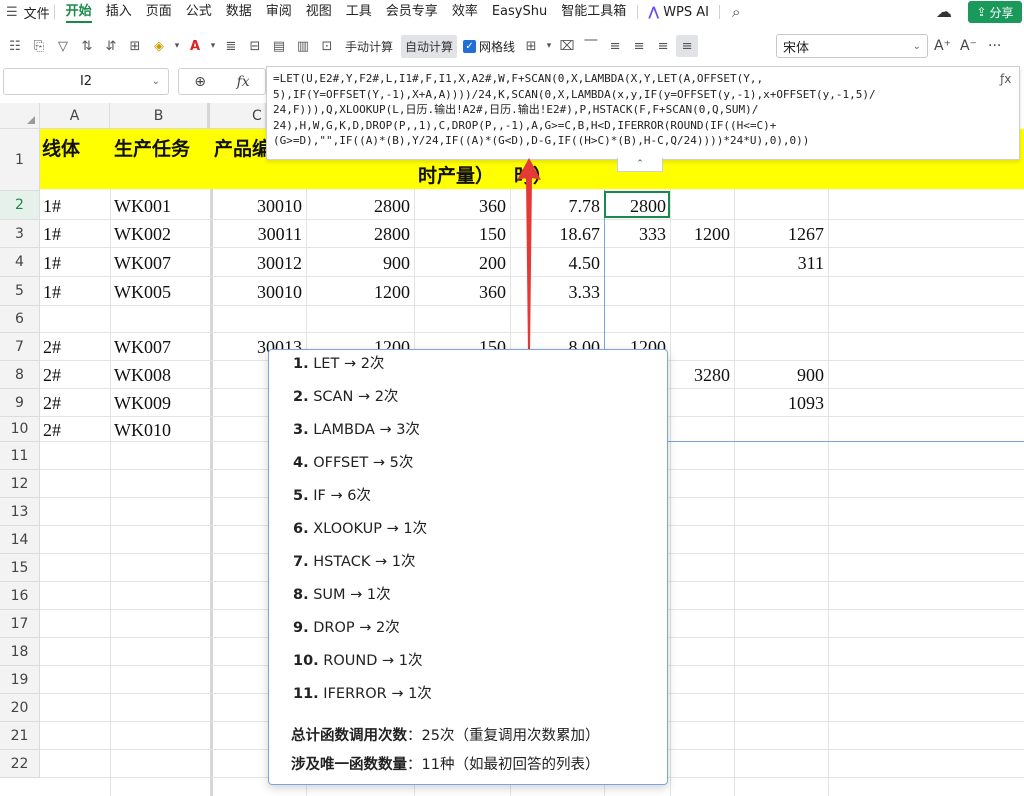 The height and width of the screenshot is (796, 1024). What do you see at coordinates (942, 46) in the screenshot?
I see `font-size-increase-icon: A⁺` at bounding box center [942, 46].